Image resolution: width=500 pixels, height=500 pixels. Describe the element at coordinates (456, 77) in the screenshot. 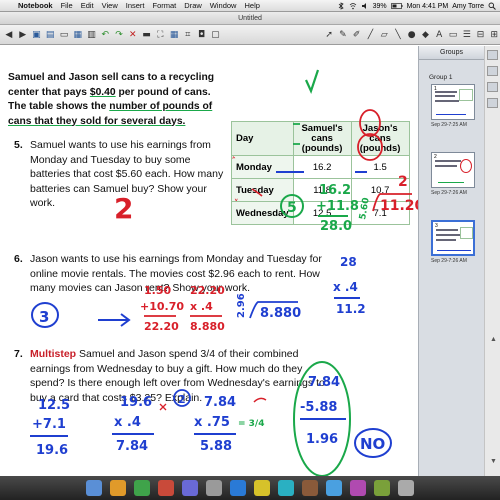

I see `group-label: Group 1` at that location.